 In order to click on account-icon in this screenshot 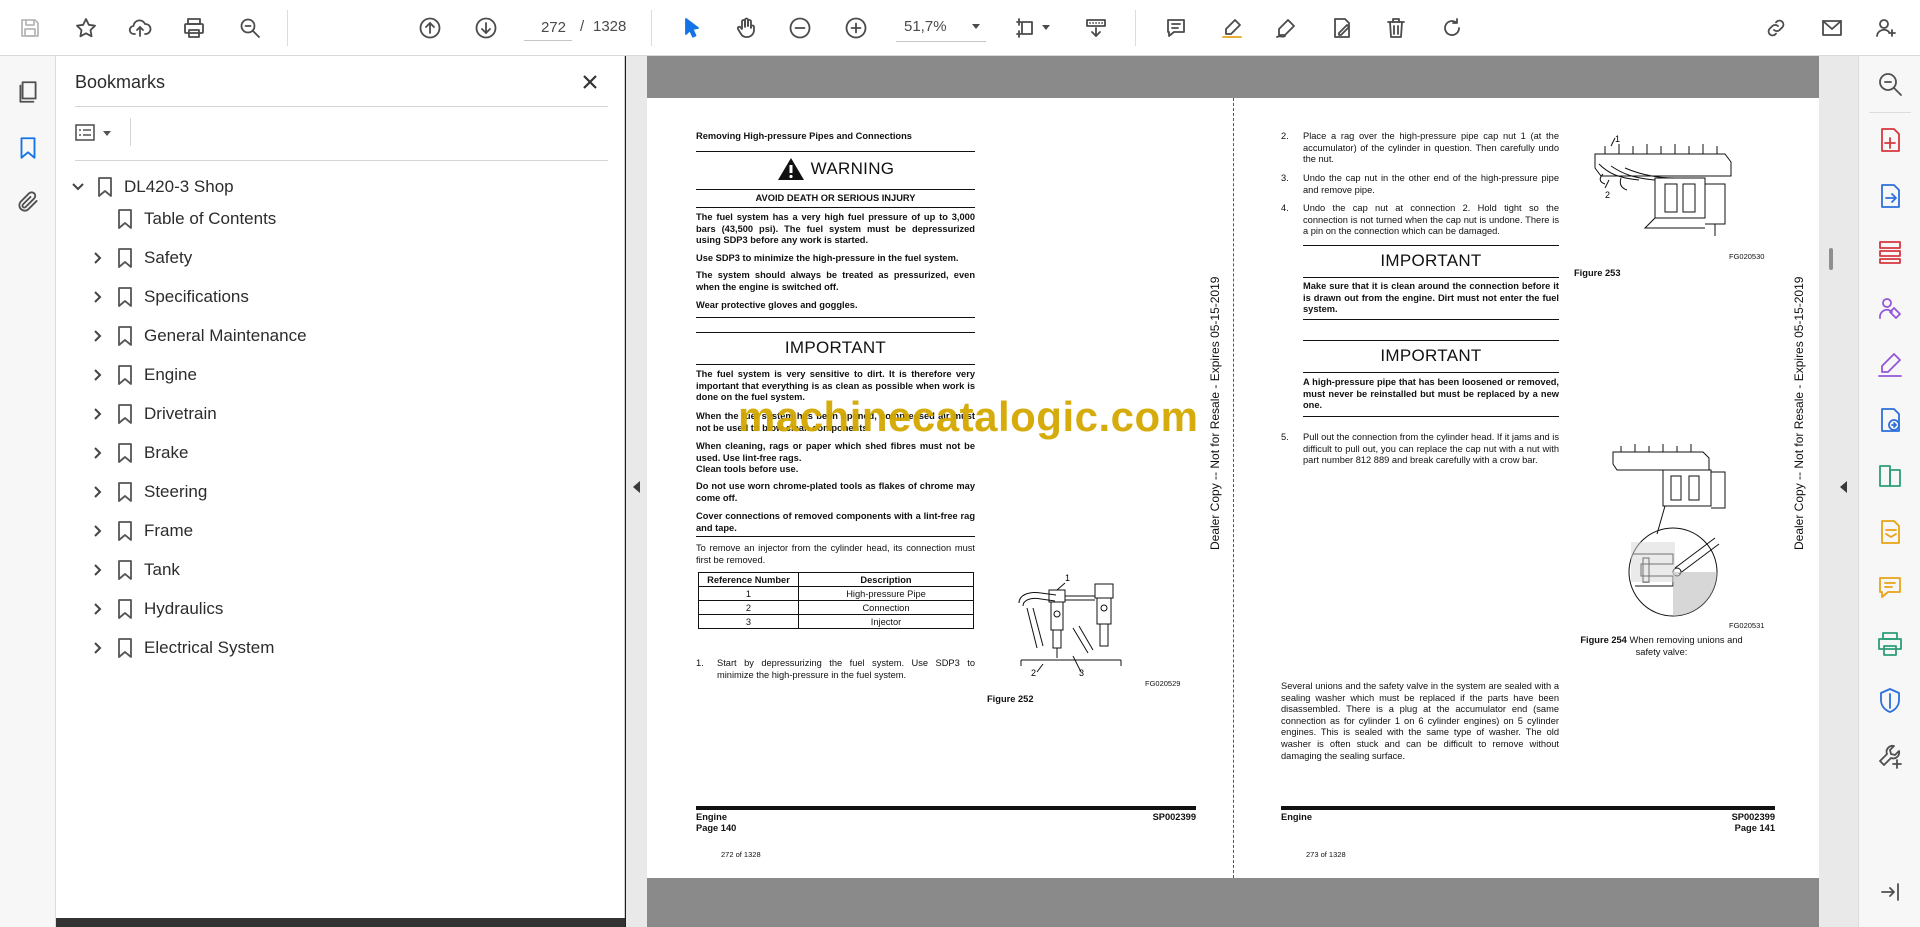, I will do `click(1886, 28)`.